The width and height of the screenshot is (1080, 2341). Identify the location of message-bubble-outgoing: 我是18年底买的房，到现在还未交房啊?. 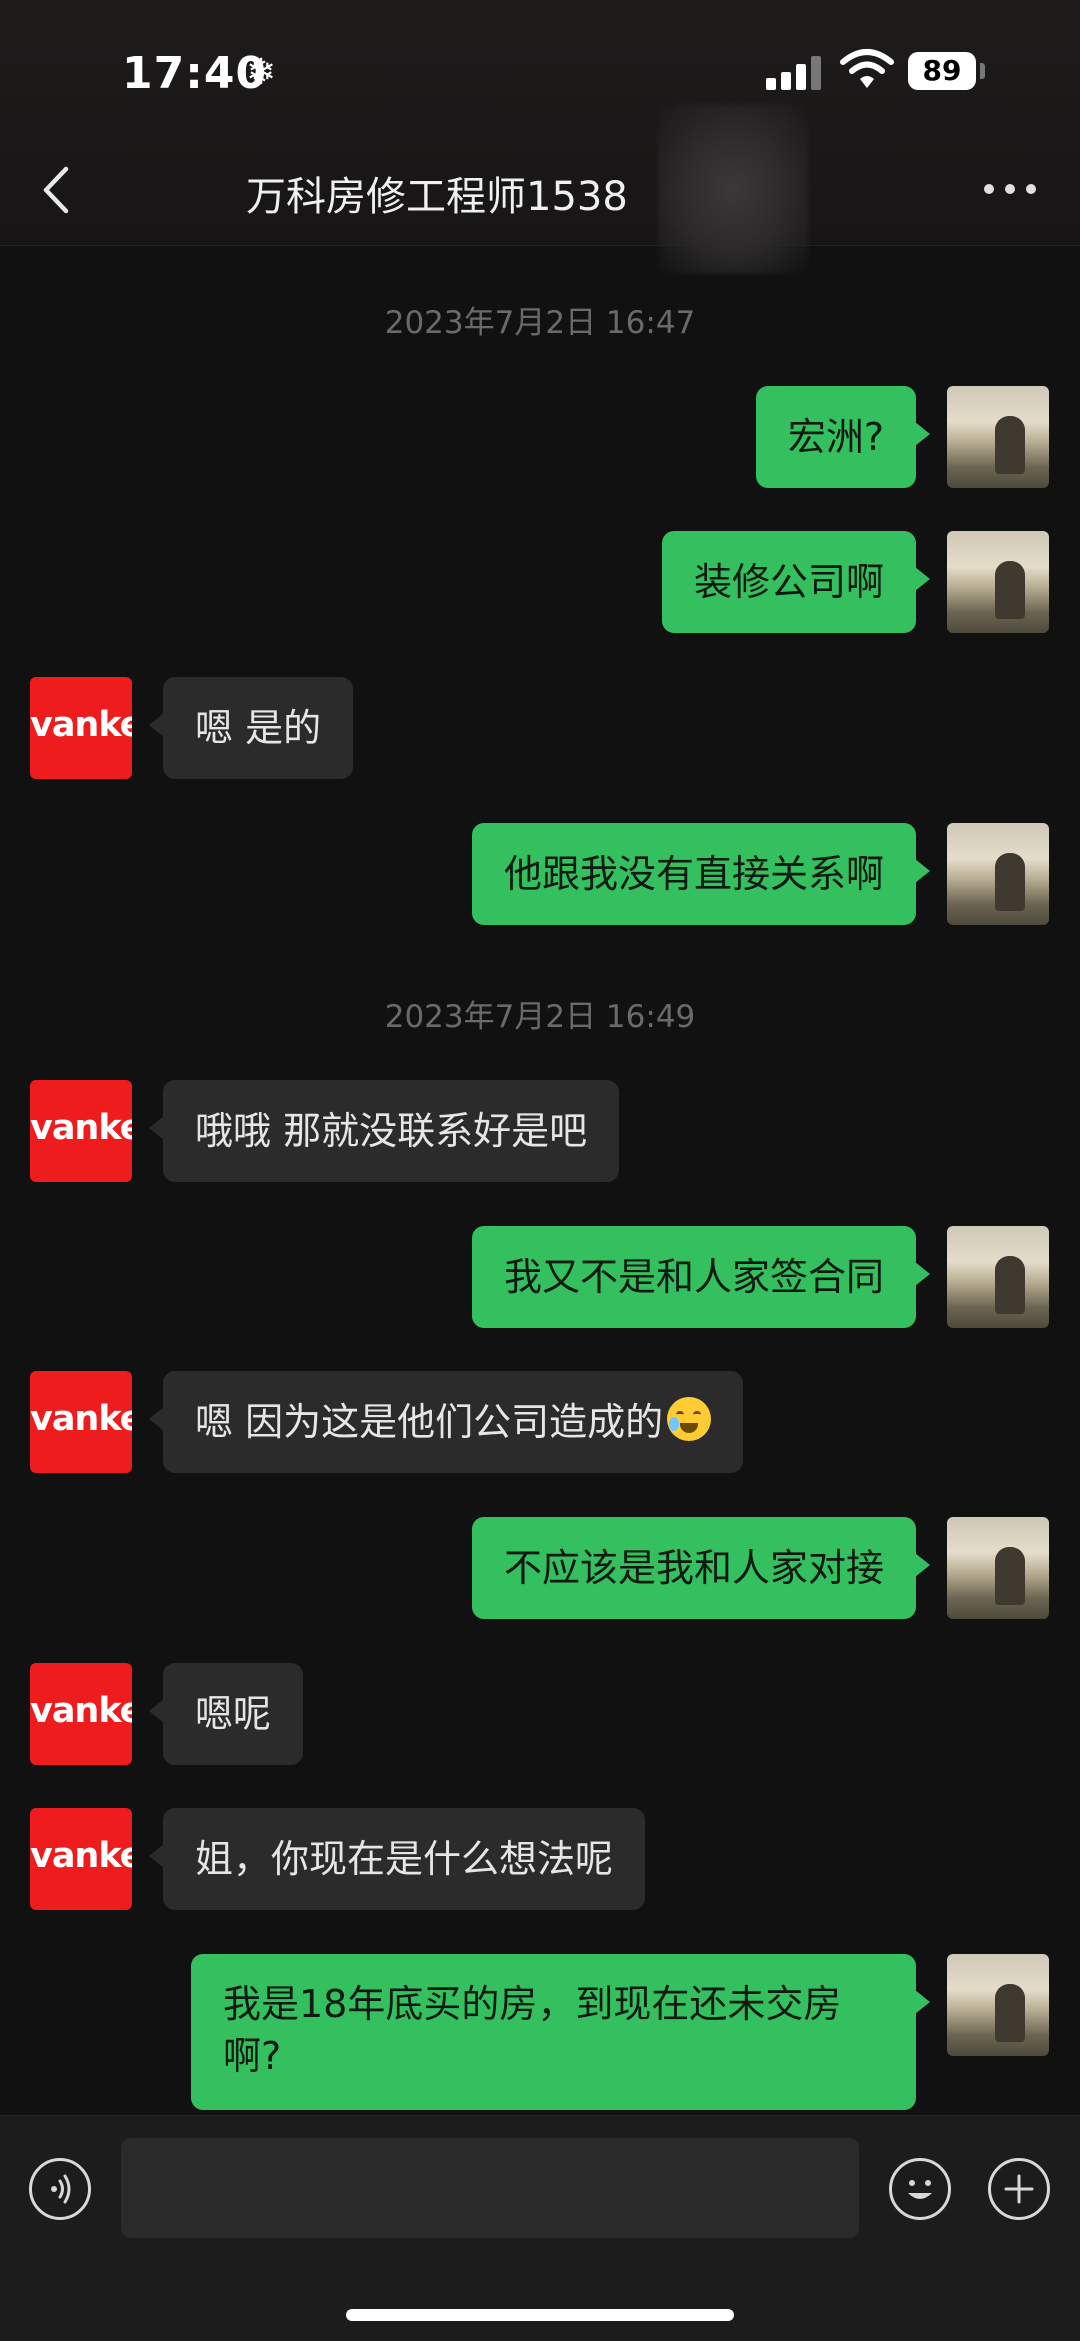
(560, 2032).